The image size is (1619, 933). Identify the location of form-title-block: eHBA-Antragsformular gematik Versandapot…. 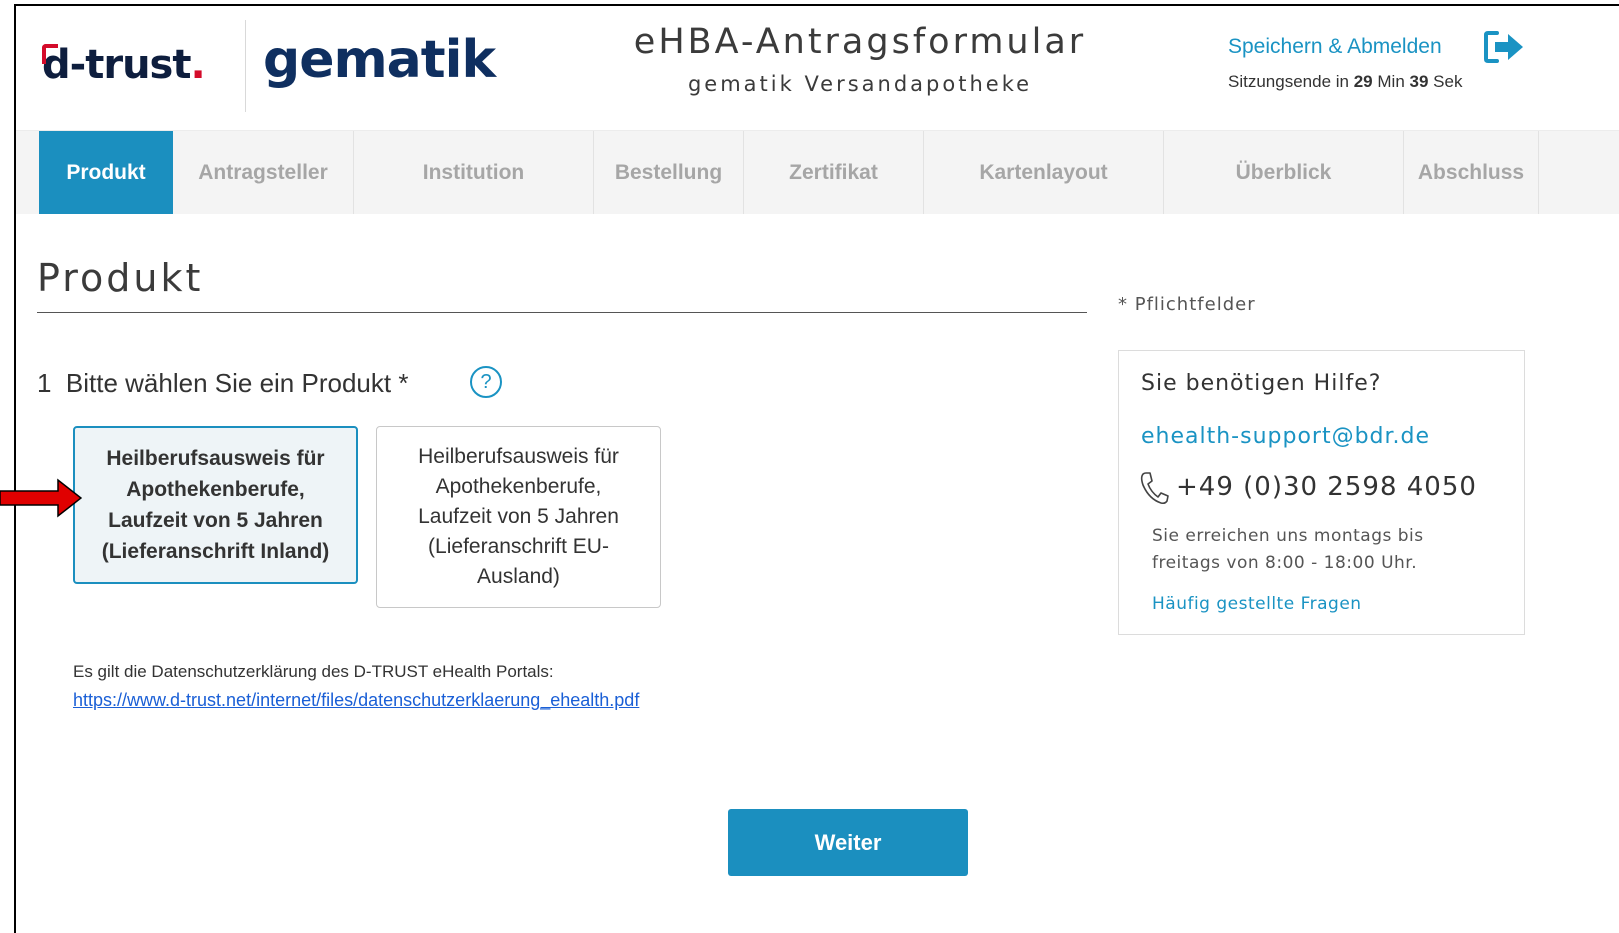
(860, 59).